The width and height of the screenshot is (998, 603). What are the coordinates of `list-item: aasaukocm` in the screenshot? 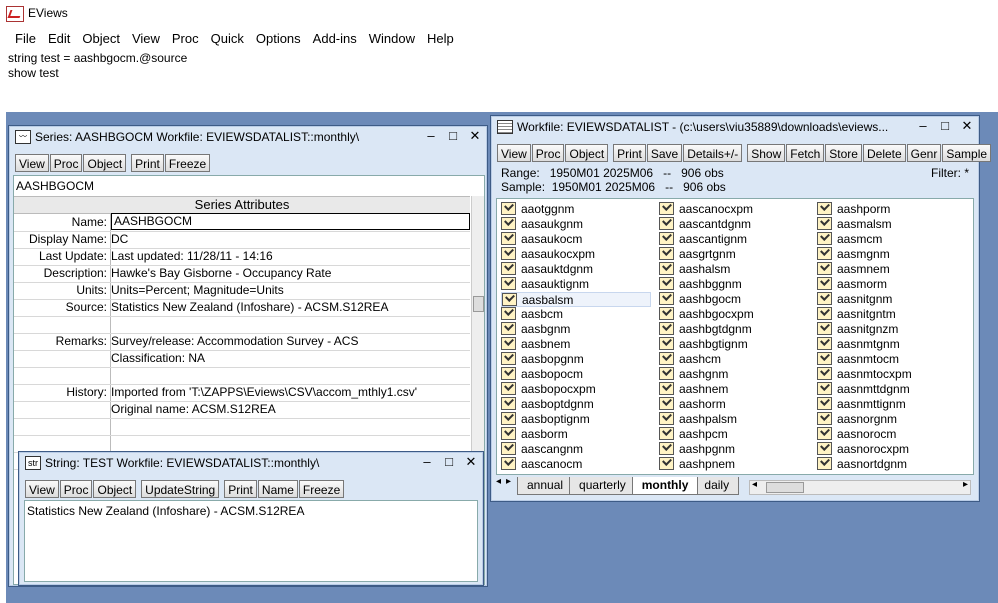 It's located at (576, 239).